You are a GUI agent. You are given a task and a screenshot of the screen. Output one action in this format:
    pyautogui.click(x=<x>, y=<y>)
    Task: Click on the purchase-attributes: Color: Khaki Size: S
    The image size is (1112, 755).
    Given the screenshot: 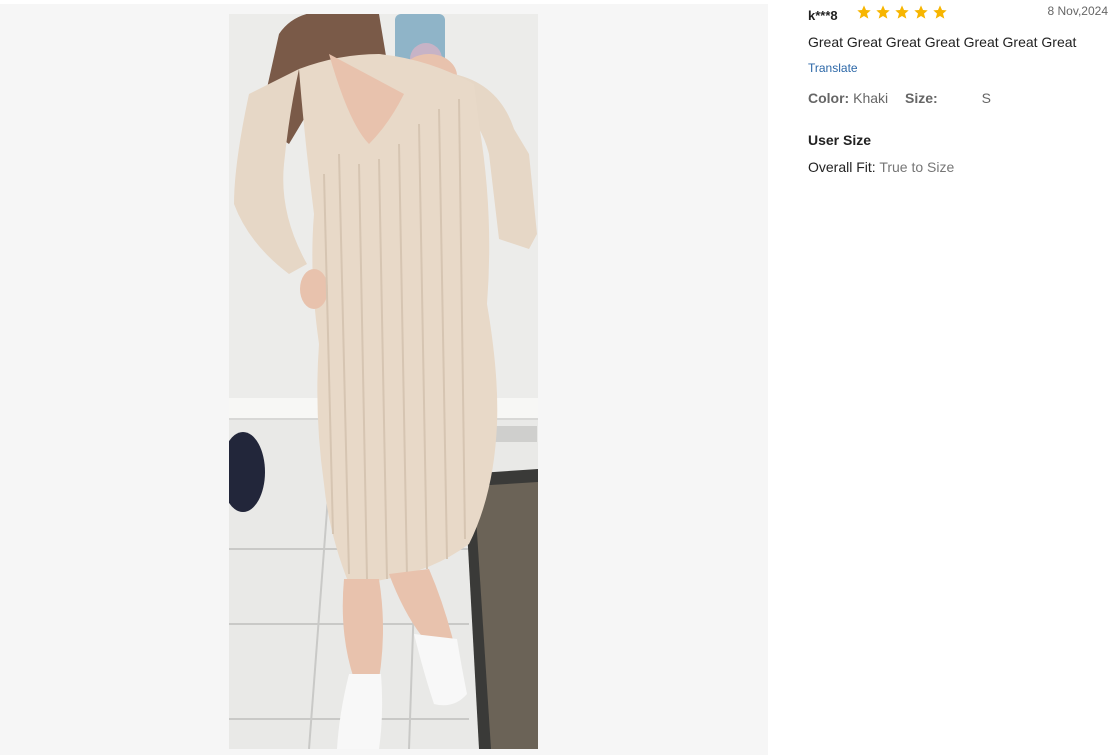 What is the action you would take?
    pyautogui.click(x=899, y=98)
    